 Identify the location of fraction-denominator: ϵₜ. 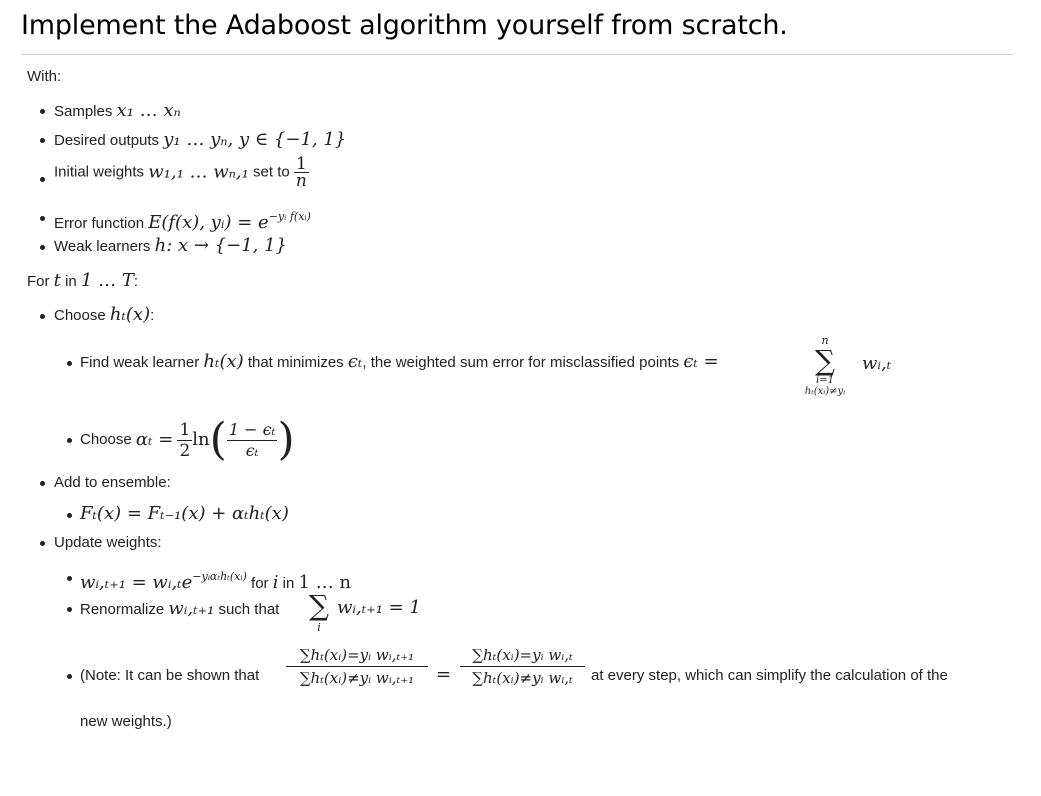
(252, 450).